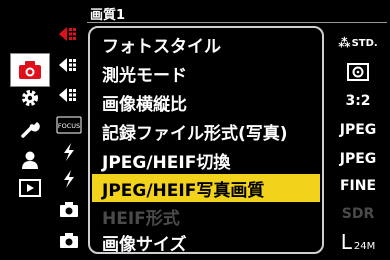  What do you see at coordinates (358, 186) in the screenshot?
I see `value-jpeg-heif-quality: FINE` at bounding box center [358, 186].